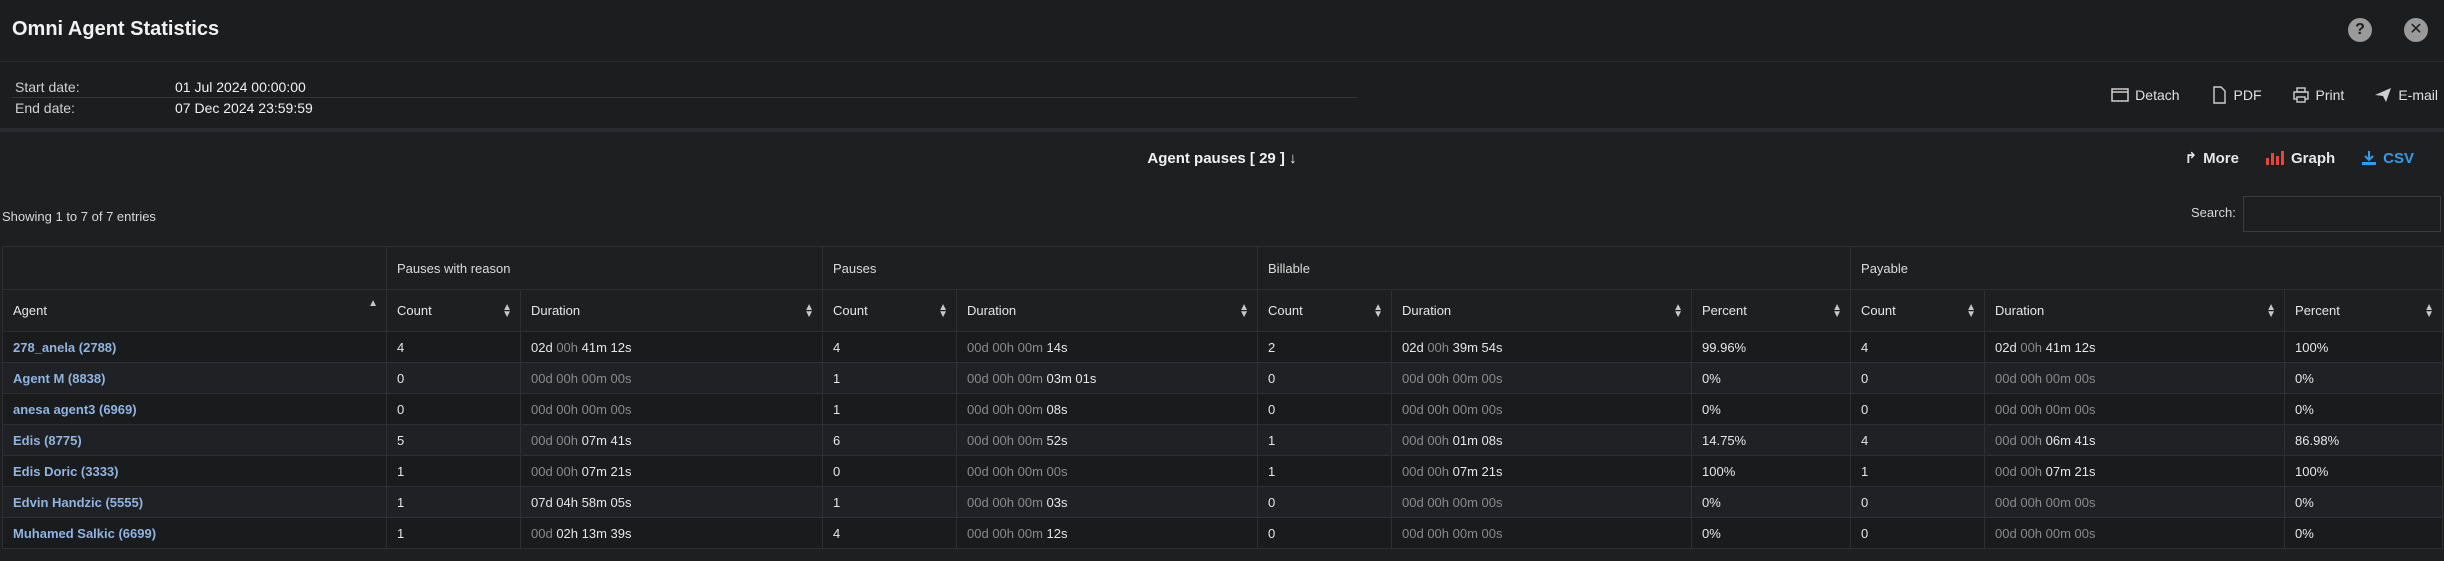 The image size is (2444, 561). Describe the element at coordinates (1222, 158) in the screenshot. I see `report-title: Agent pauses [ 29 ] ↓` at that location.